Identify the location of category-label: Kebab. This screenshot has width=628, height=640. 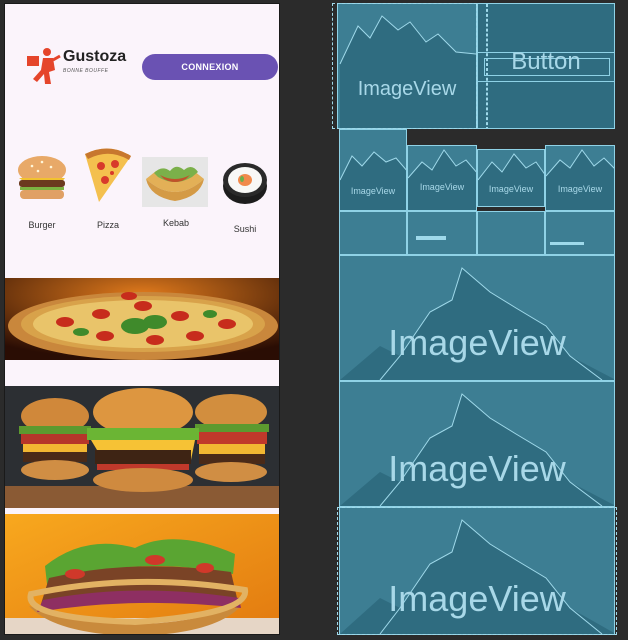
(176, 223).